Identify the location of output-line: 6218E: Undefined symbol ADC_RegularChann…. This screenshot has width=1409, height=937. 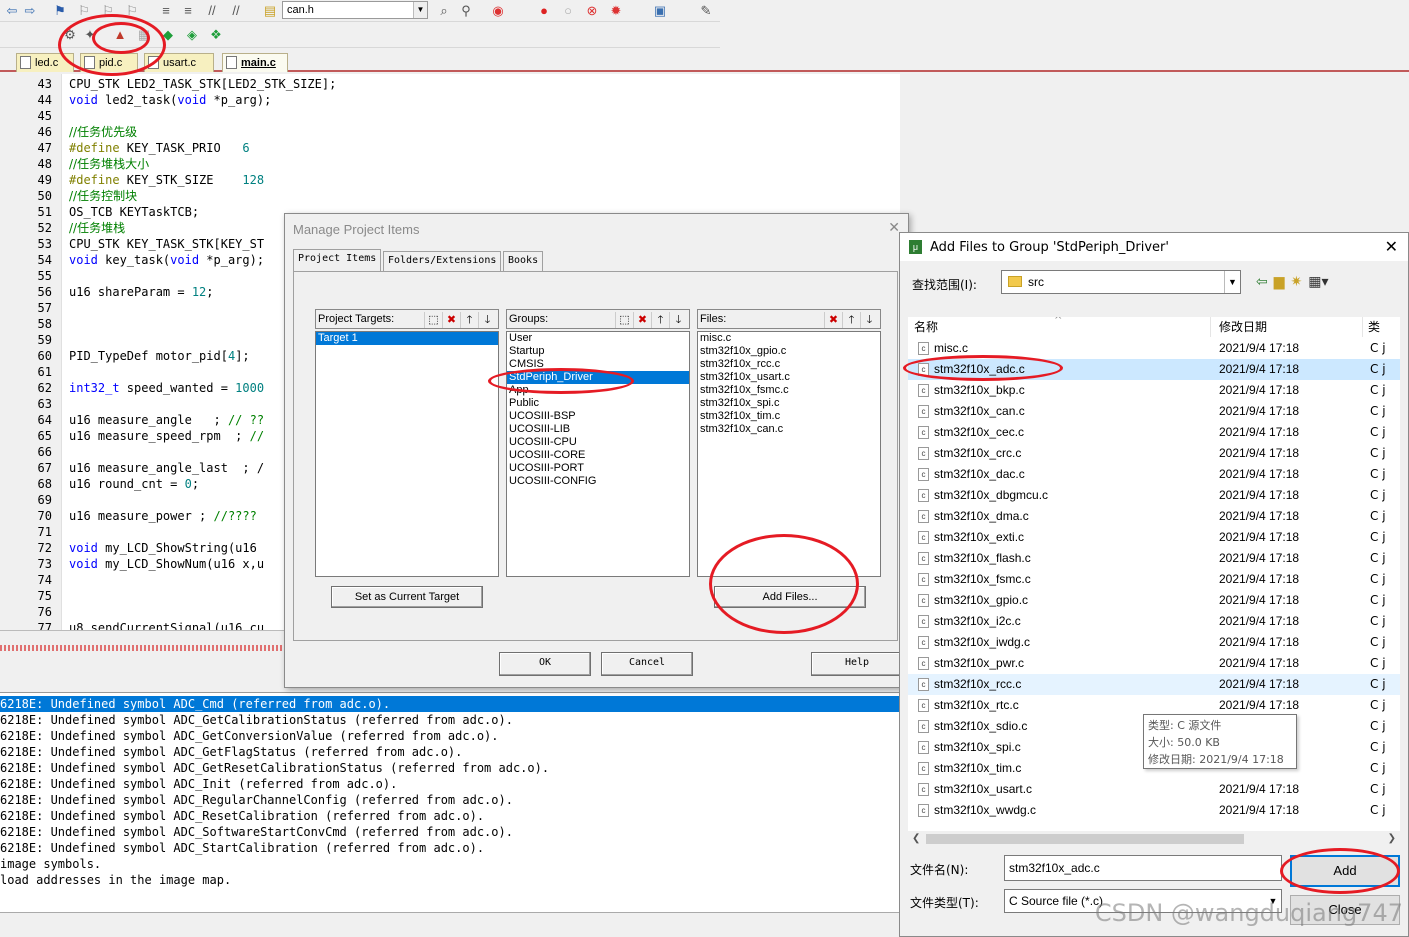
(450, 800).